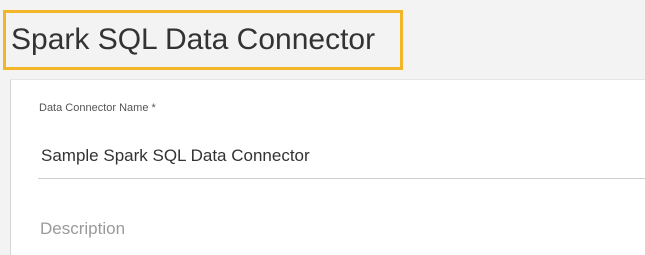 This screenshot has height=255, width=645. Describe the element at coordinates (193, 39) in the screenshot. I see `page-title: Spark SQL Data Connector` at that location.